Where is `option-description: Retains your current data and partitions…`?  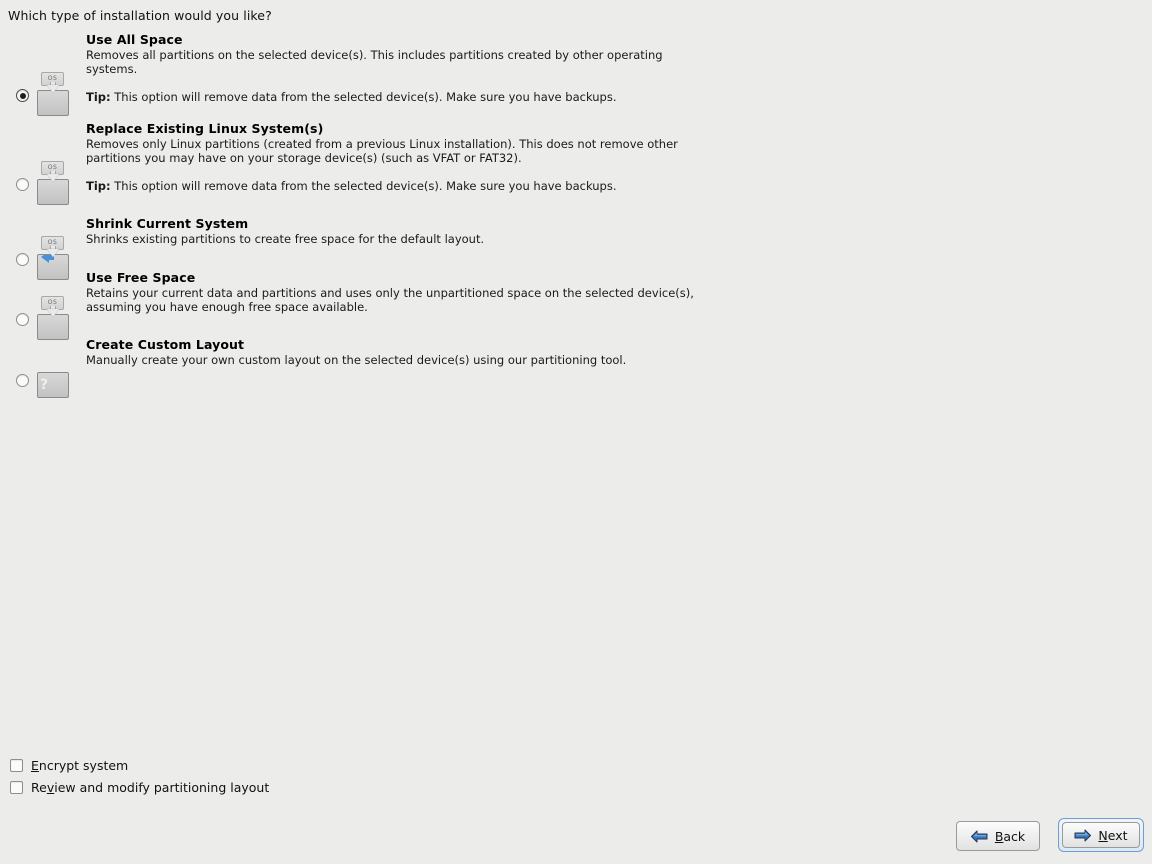 option-description: Retains your current data and partitions… is located at coordinates (390, 300).